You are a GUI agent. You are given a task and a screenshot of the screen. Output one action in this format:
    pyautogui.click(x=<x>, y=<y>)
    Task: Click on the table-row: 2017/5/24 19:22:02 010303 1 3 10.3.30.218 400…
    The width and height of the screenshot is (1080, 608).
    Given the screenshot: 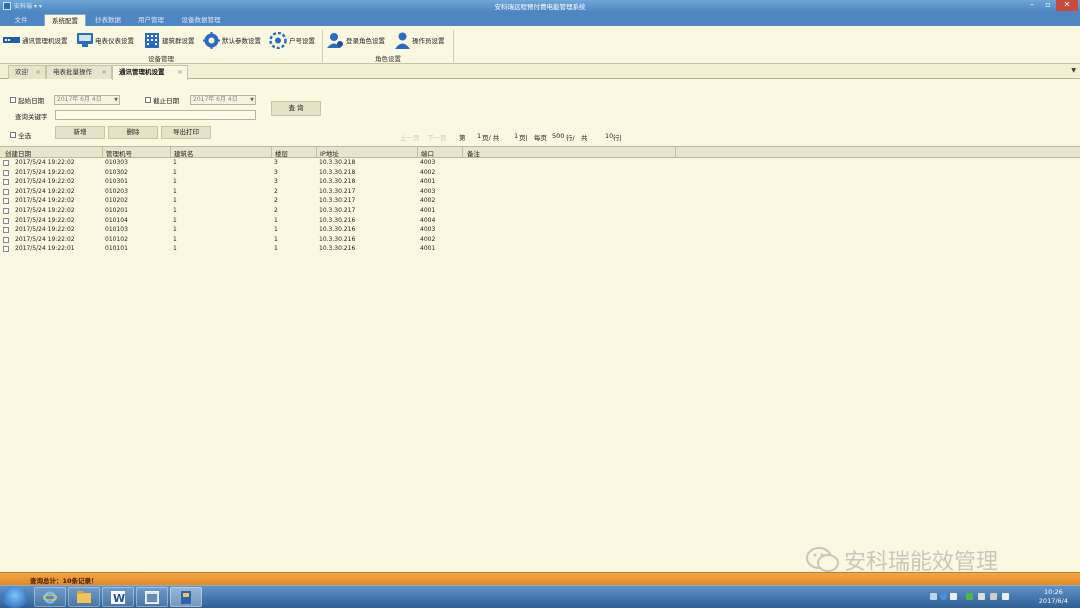 What is the action you would take?
    pyautogui.click(x=340, y=164)
    